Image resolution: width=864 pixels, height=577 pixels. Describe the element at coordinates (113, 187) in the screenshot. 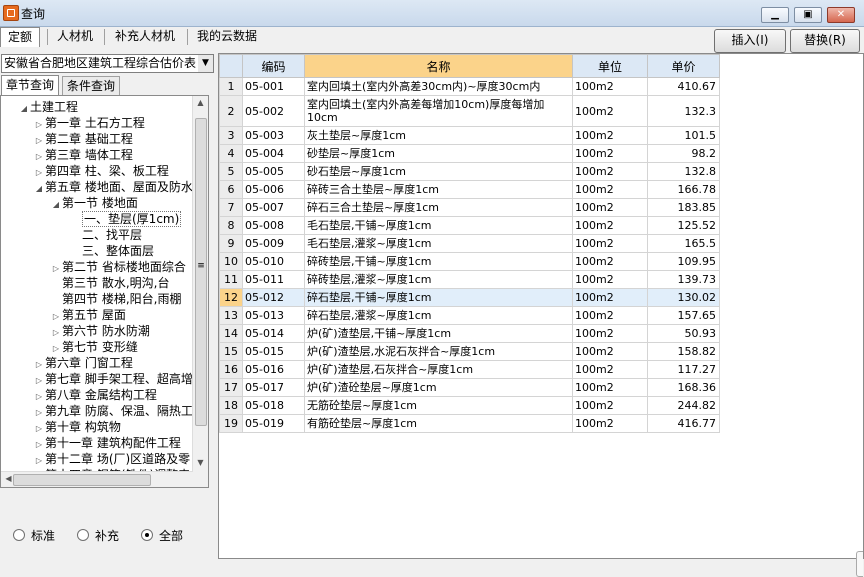

I see `tree-node: ◢ 第五章 楼地面、屋面及防水` at that location.